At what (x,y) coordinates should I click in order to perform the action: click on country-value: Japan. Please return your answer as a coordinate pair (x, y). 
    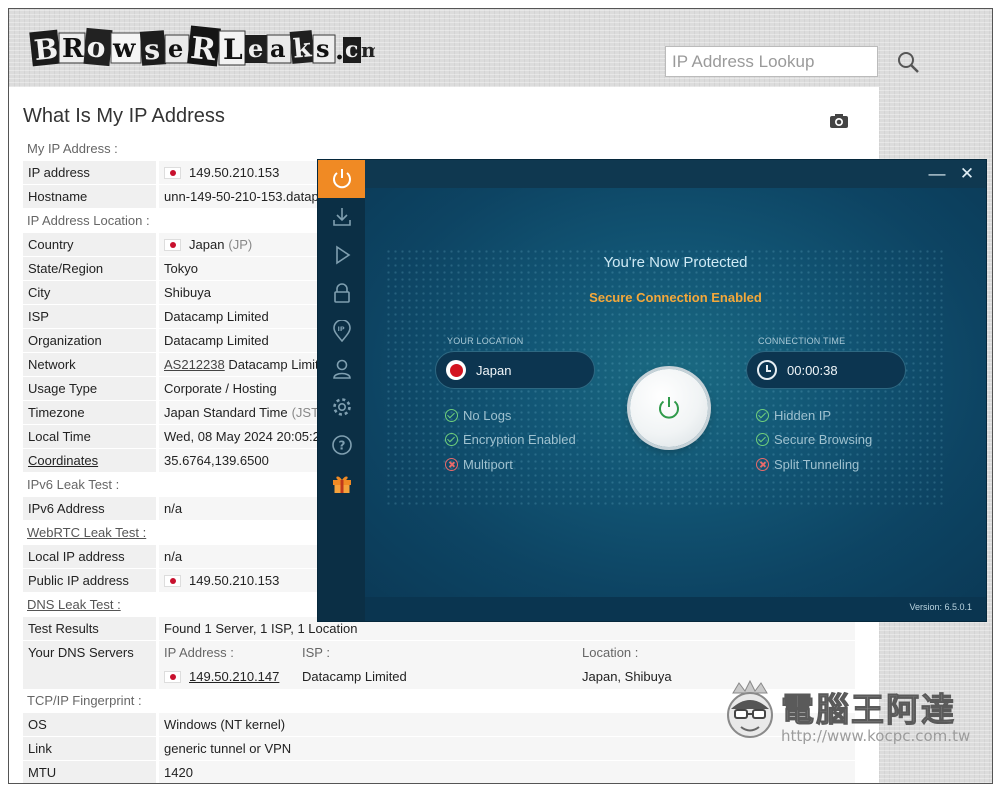
    Looking at the image, I should click on (207, 244).